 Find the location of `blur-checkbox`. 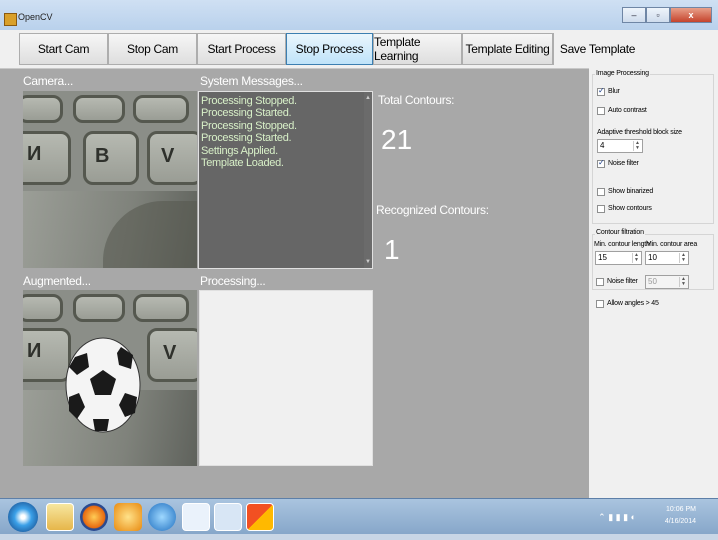

blur-checkbox is located at coordinates (601, 91).